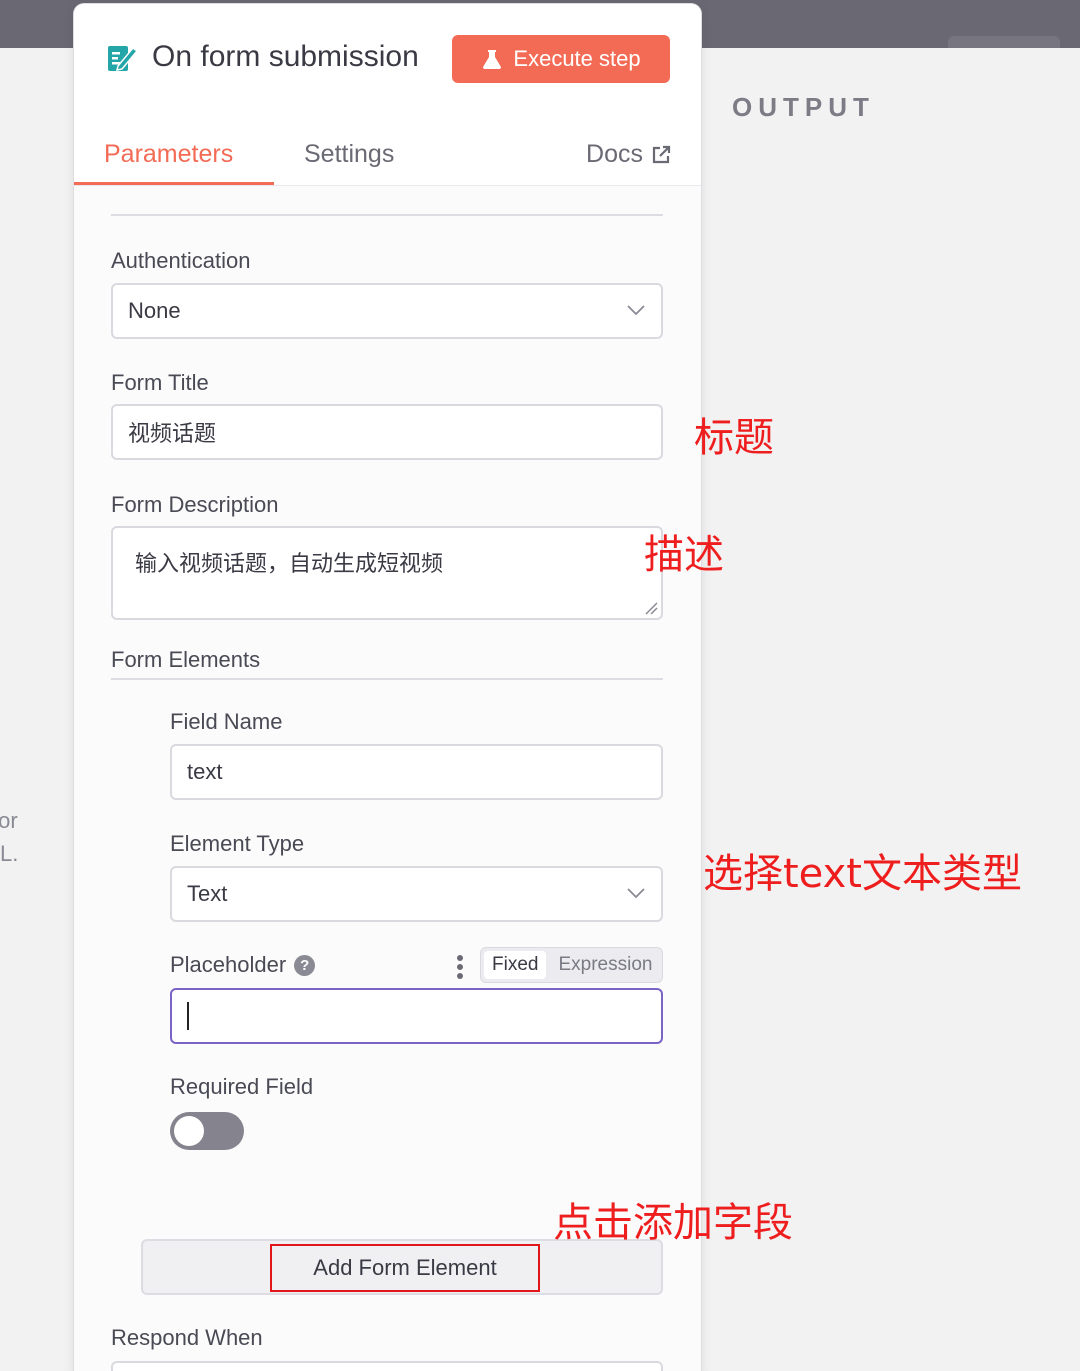 This screenshot has height=1371, width=1080. I want to click on element-type-label: Element Type, so click(237, 843).